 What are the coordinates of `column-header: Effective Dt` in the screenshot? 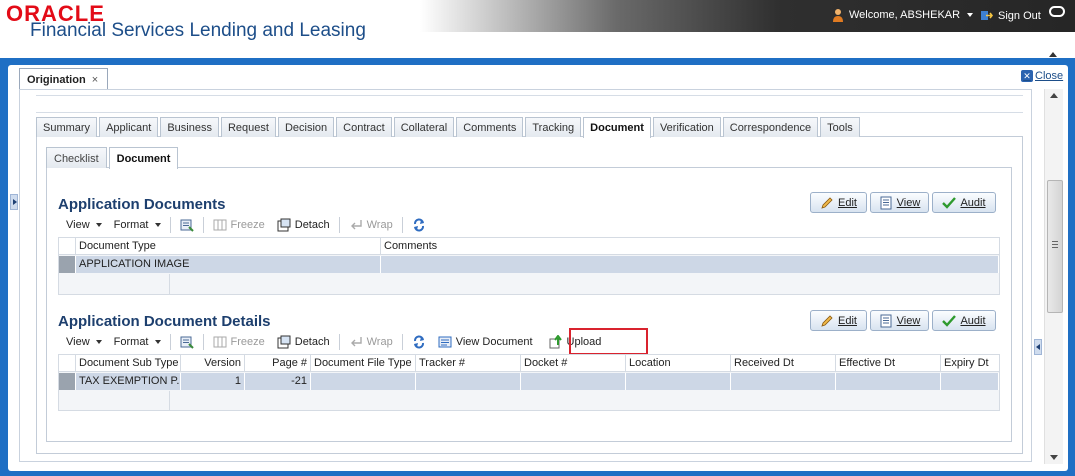 It's located at (888, 363).